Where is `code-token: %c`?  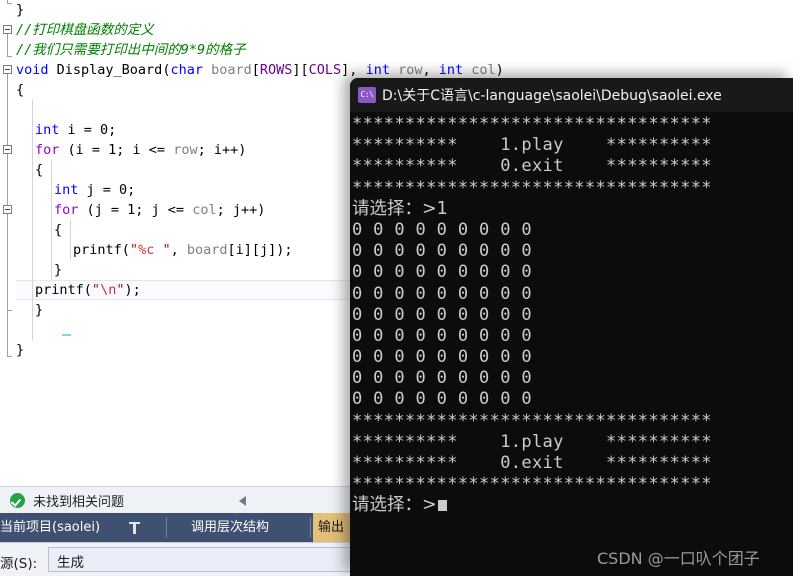
code-token: %c is located at coordinates (146, 250).